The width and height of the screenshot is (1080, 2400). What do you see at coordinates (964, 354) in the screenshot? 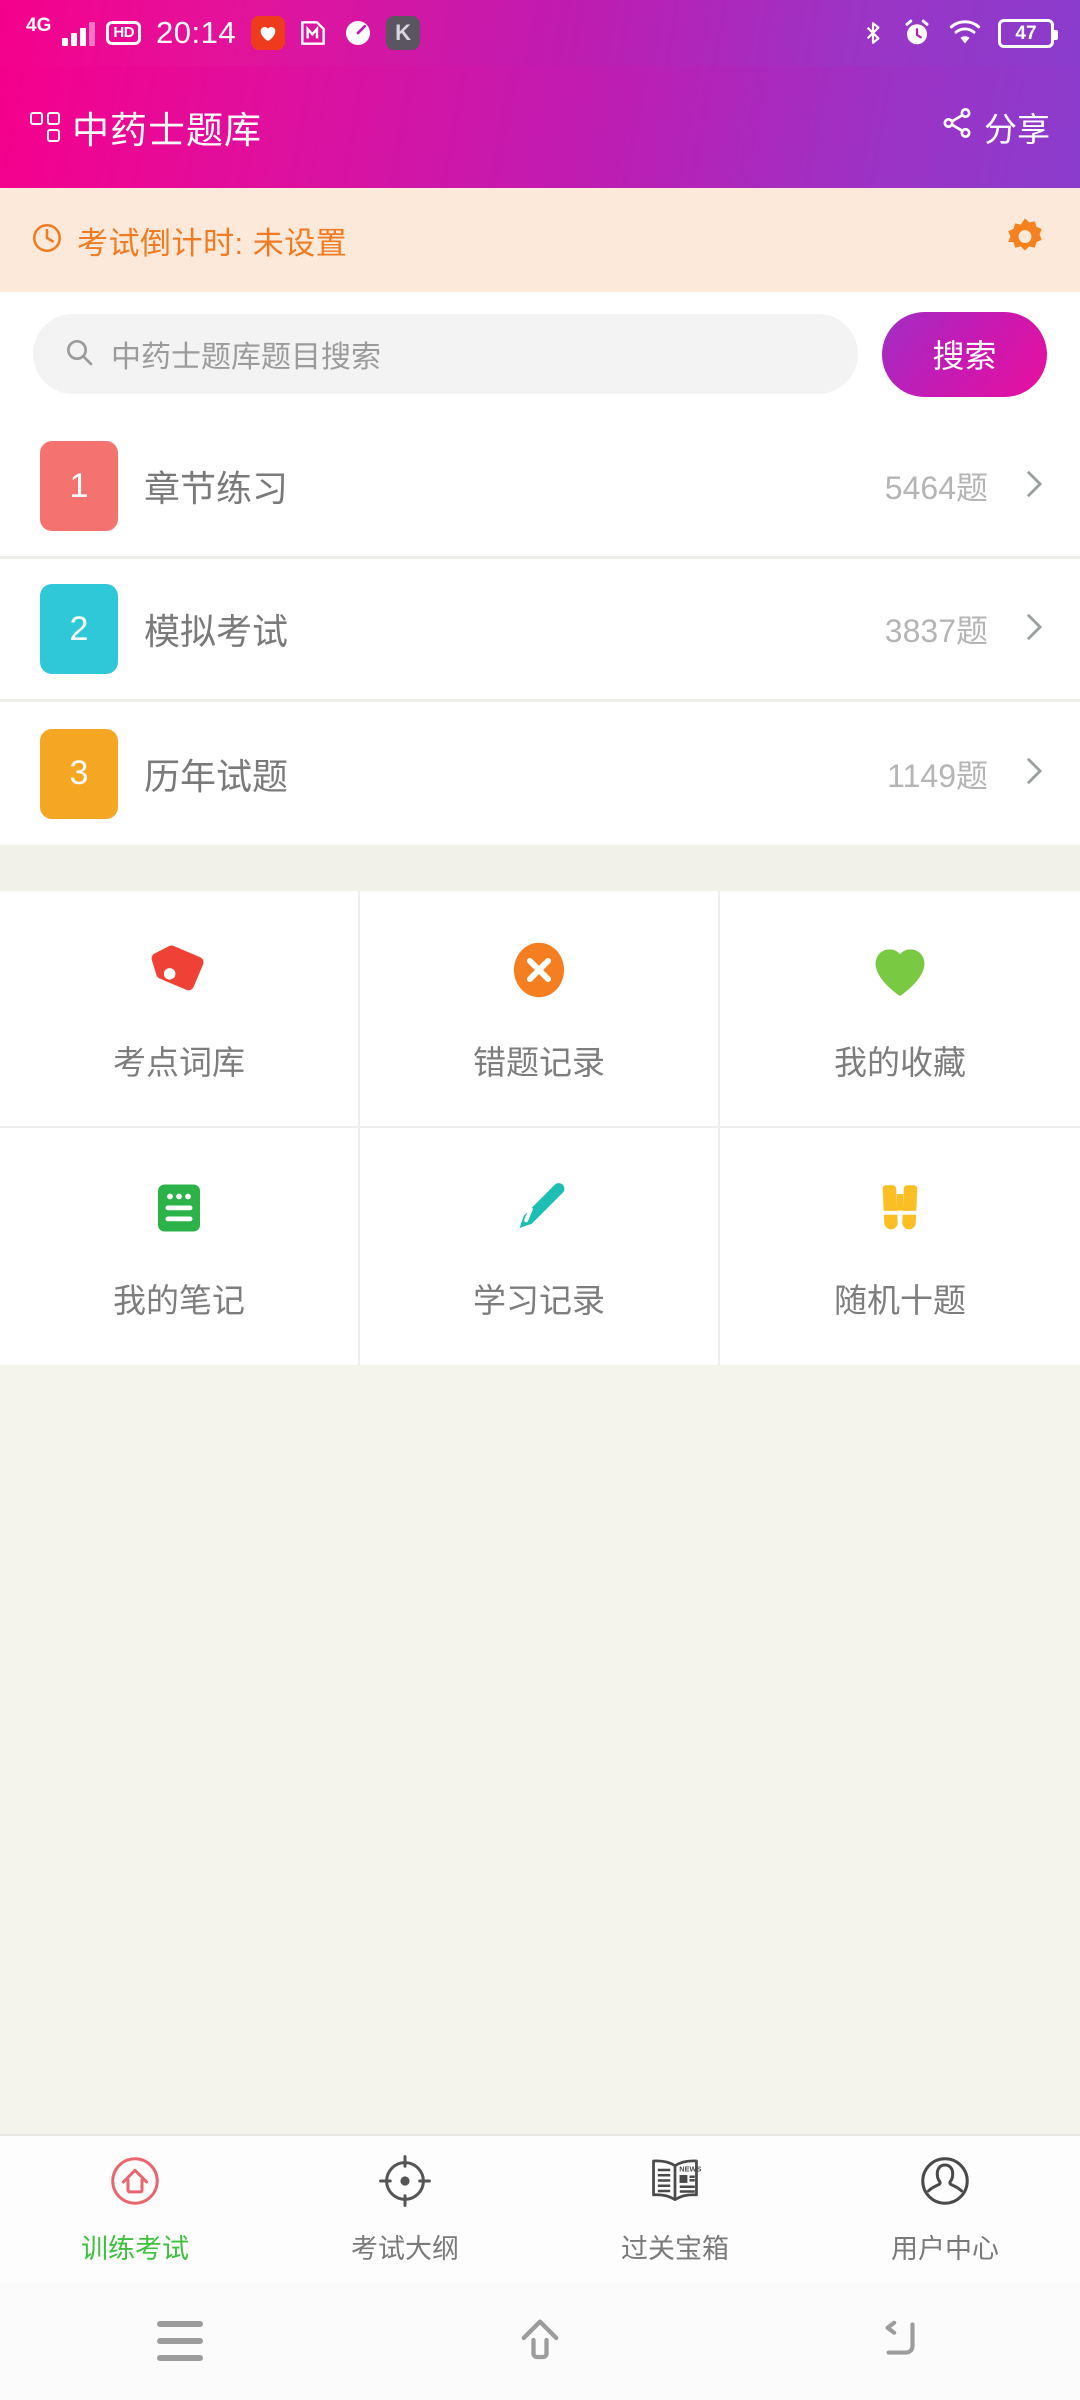
I see `search-button: 搜索` at bounding box center [964, 354].